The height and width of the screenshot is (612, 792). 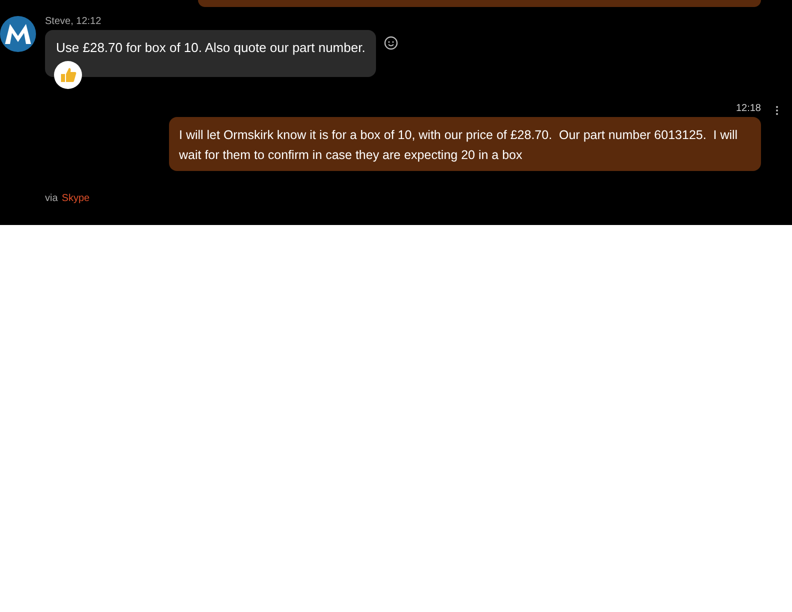 I want to click on thumbs-up-icon, so click(x=68, y=75).